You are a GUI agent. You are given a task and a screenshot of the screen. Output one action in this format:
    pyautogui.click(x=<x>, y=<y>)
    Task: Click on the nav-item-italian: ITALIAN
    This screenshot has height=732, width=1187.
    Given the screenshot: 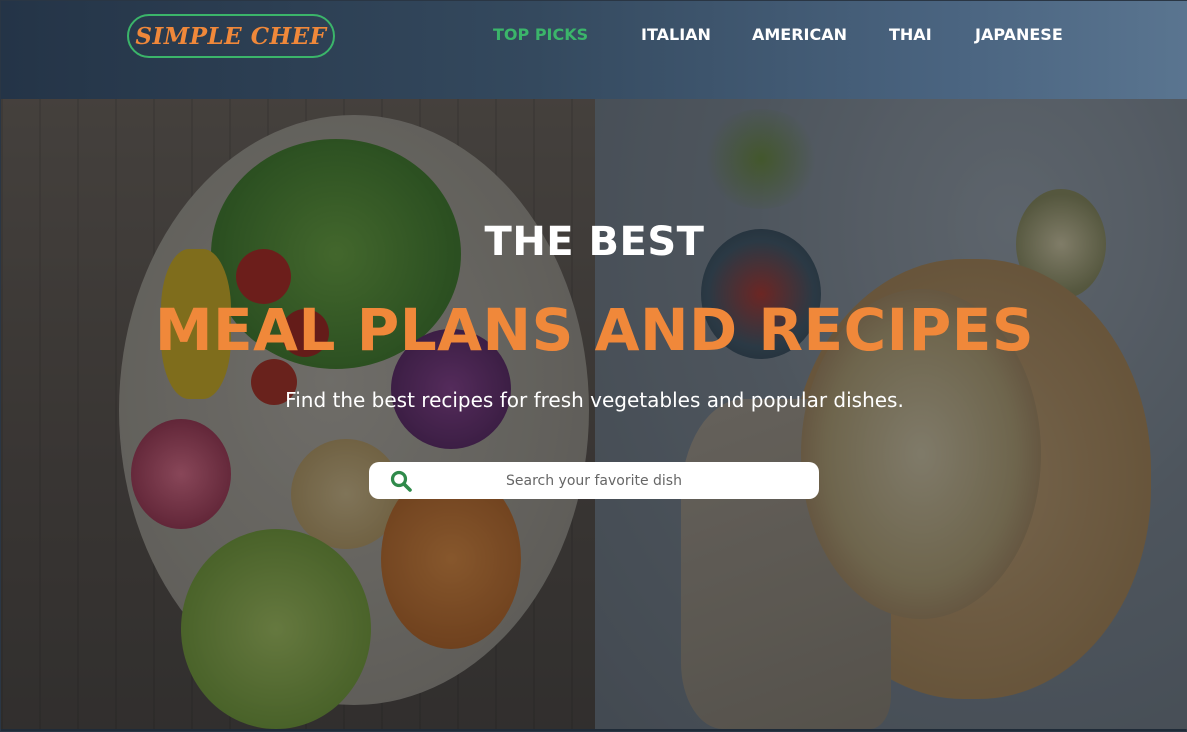 What is the action you would take?
    pyautogui.click(x=676, y=37)
    